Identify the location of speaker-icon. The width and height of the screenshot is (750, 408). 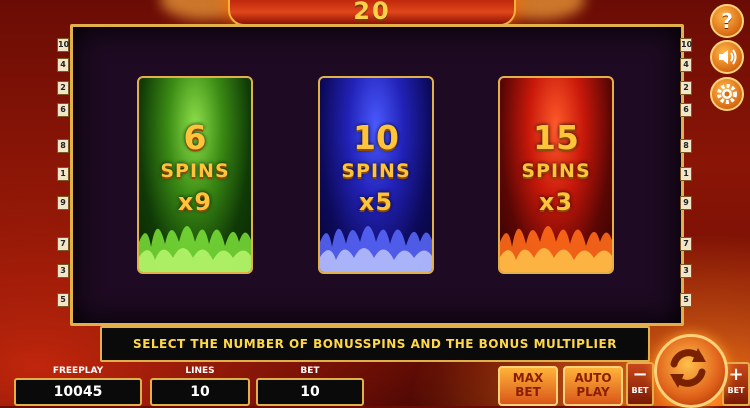
(728, 57).